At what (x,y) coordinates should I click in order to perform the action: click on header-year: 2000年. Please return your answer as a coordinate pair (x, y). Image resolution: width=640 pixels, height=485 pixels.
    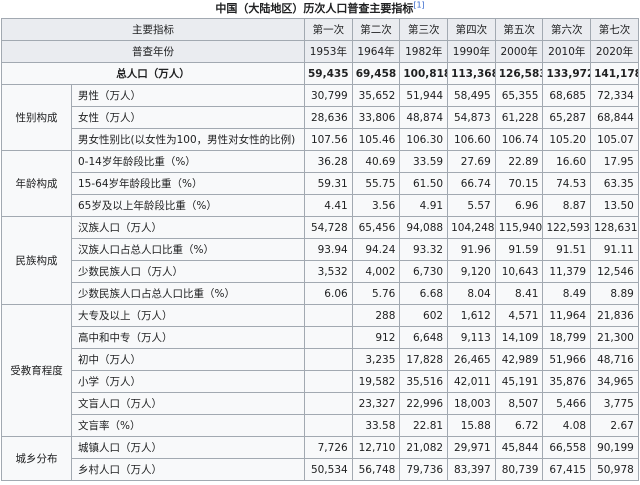
    Looking at the image, I should click on (519, 51).